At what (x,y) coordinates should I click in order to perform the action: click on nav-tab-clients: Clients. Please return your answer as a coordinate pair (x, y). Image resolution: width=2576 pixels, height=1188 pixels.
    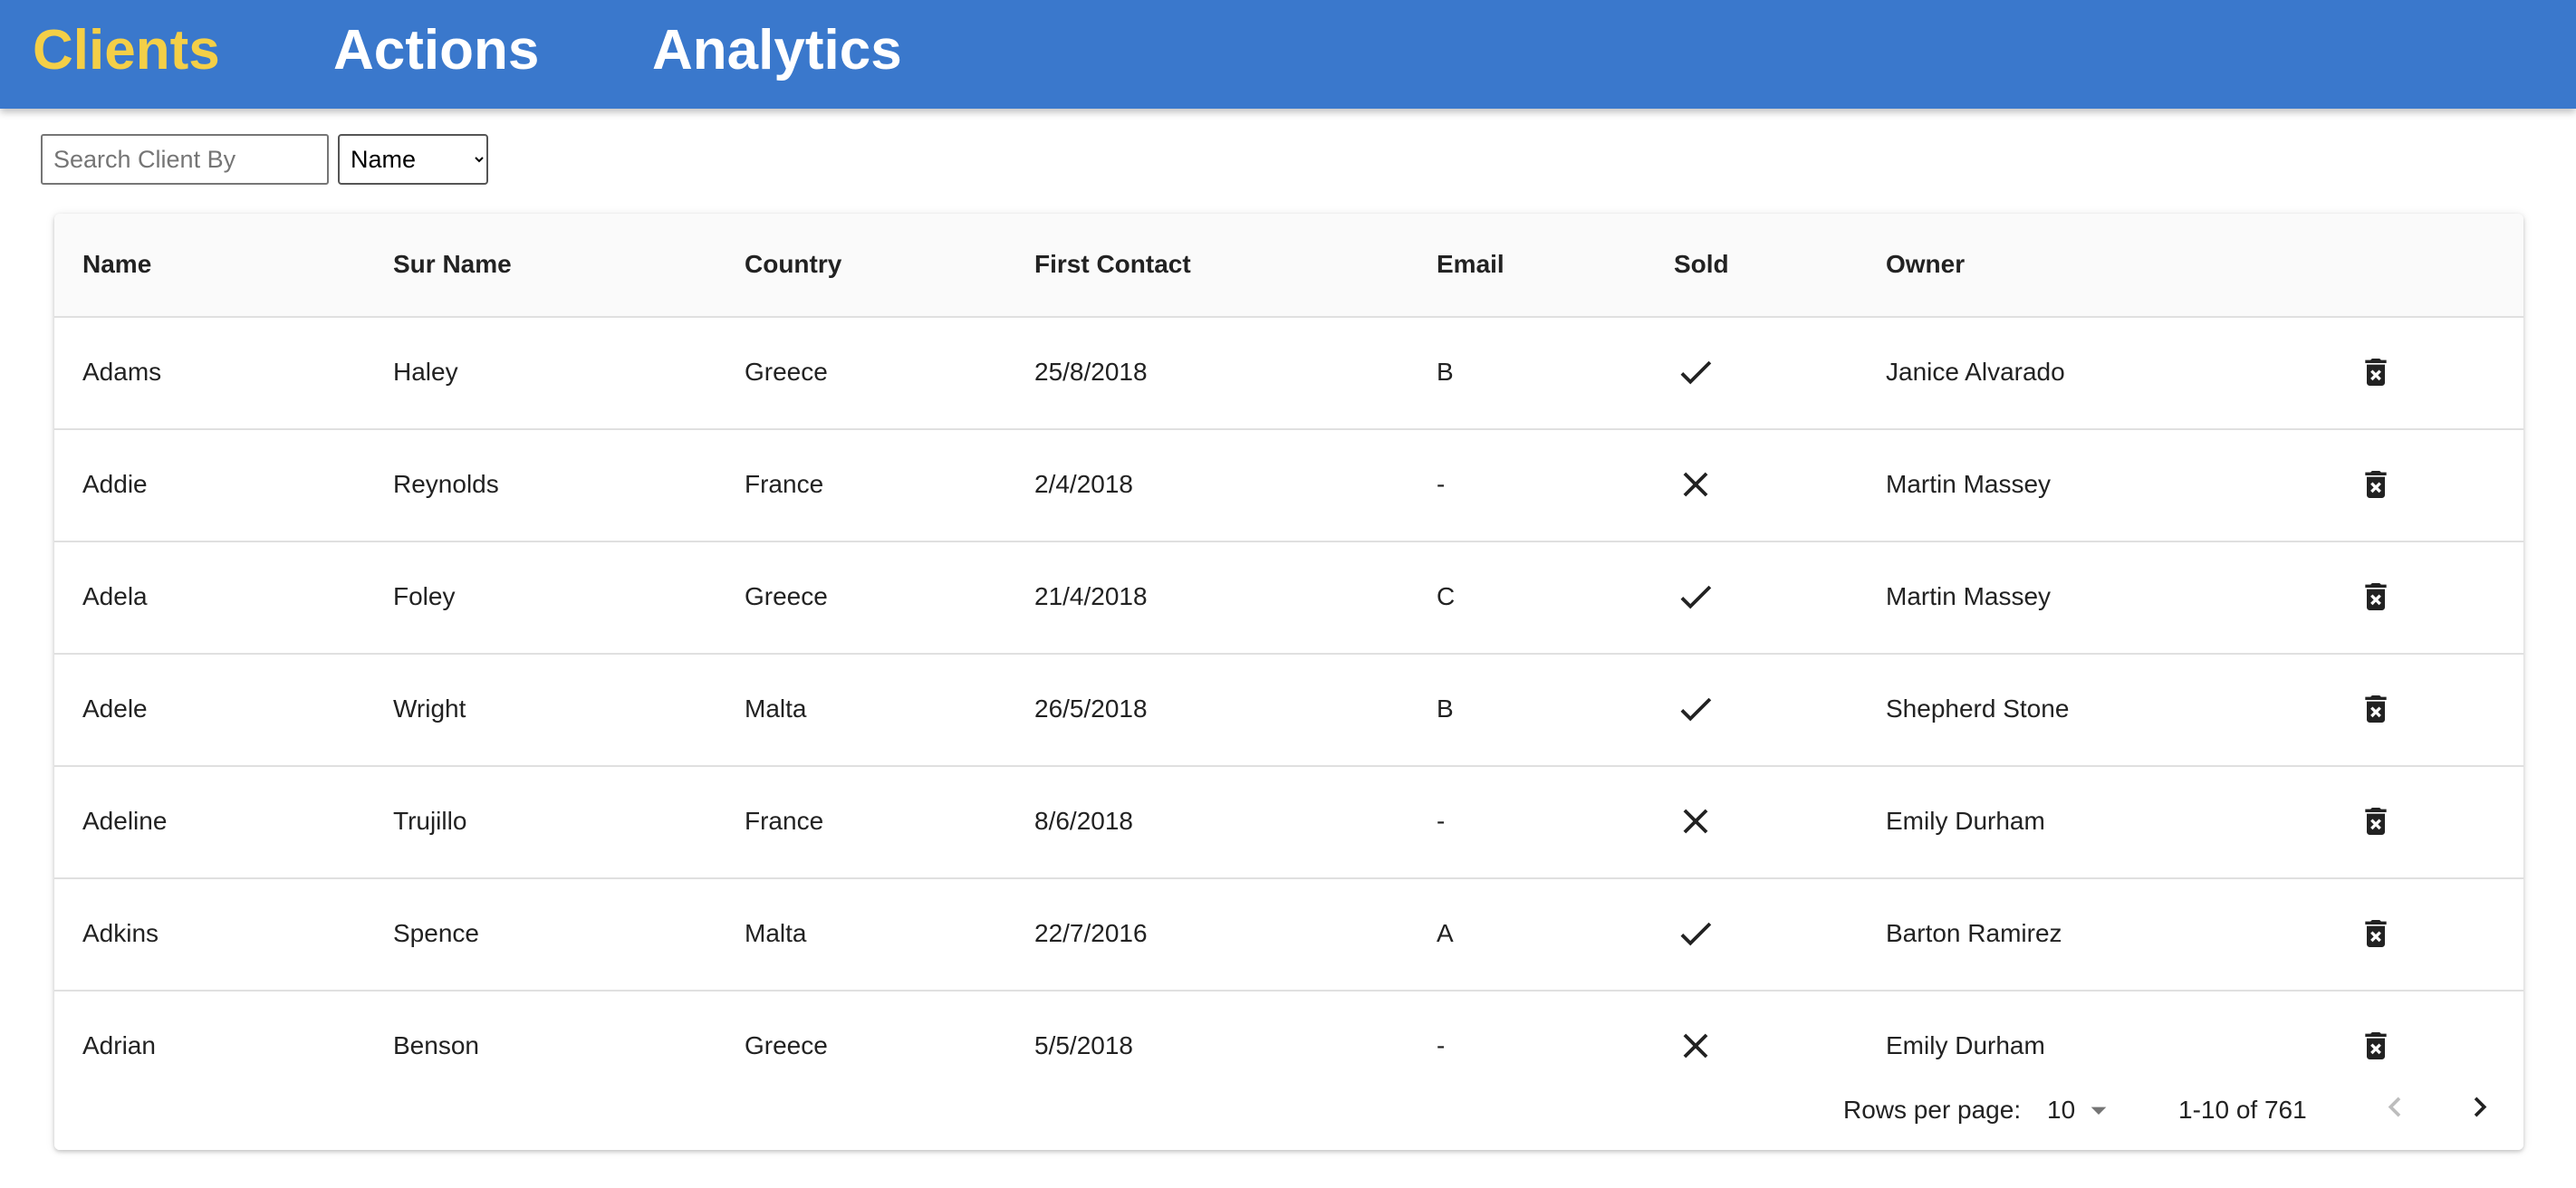
    Looking at the image, I should click on (126, 50).